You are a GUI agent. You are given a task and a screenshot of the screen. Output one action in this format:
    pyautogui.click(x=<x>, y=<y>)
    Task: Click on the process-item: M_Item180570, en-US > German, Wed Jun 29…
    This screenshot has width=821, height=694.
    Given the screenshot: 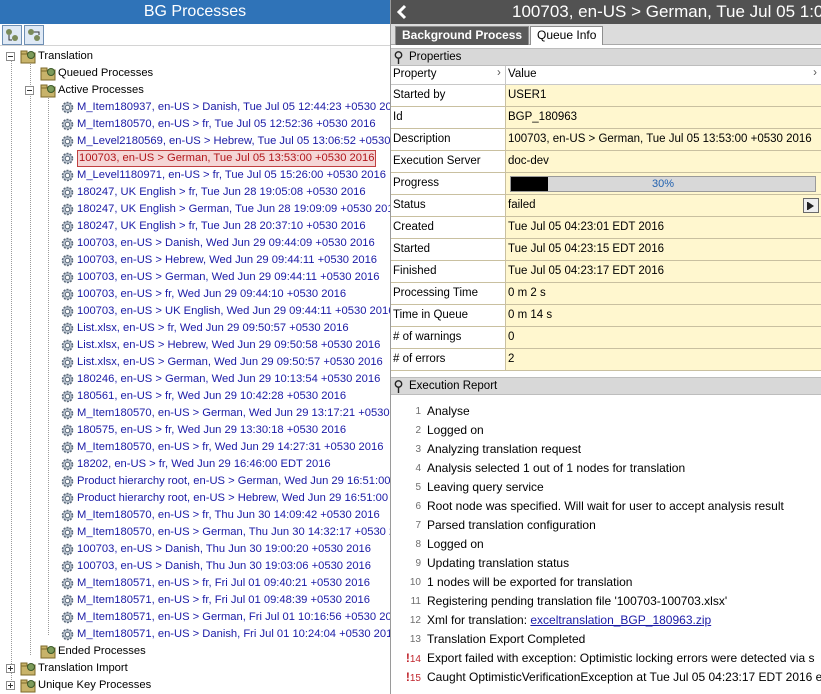 What is the action you would take?
    pyautogui.click(x=195, y=413)
    